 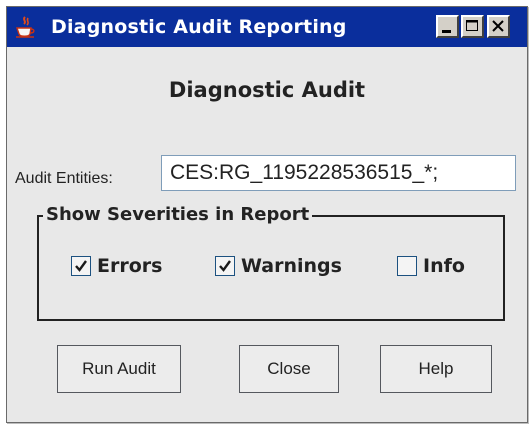 I want to click on help-button: Help, so click(x=436, y=369).